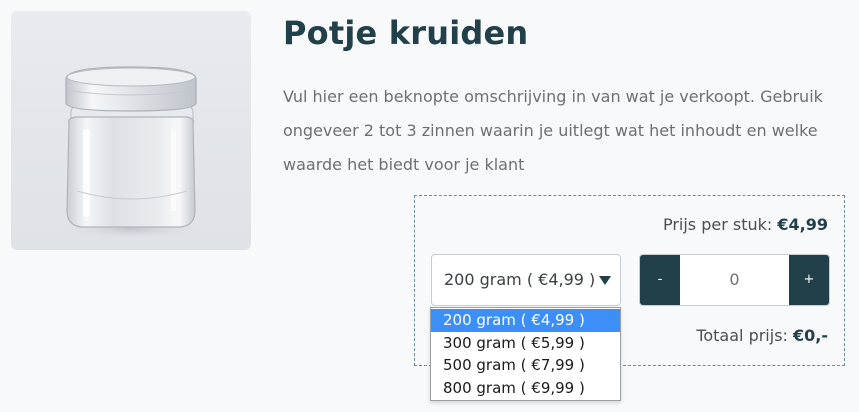 This screenshot has width=859, height=412. I want to click on variant-select-value: 200 gram ( €4,99 ), so click(520, 279).